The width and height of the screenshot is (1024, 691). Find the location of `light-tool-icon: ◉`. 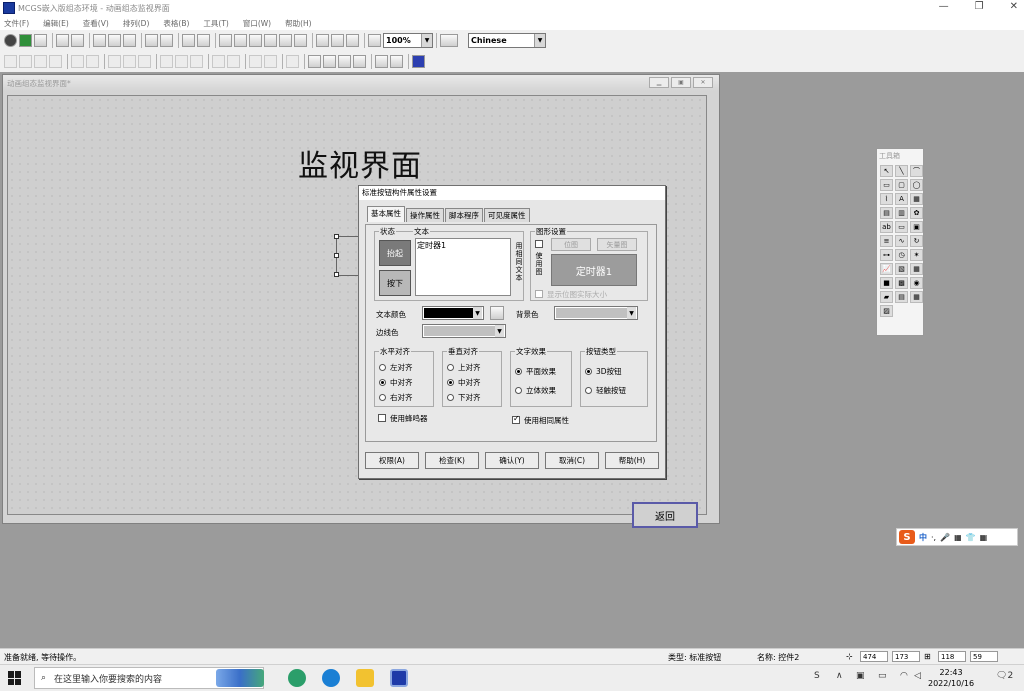

light-tool-icon: ◉ is located at coordinates (916, 283).